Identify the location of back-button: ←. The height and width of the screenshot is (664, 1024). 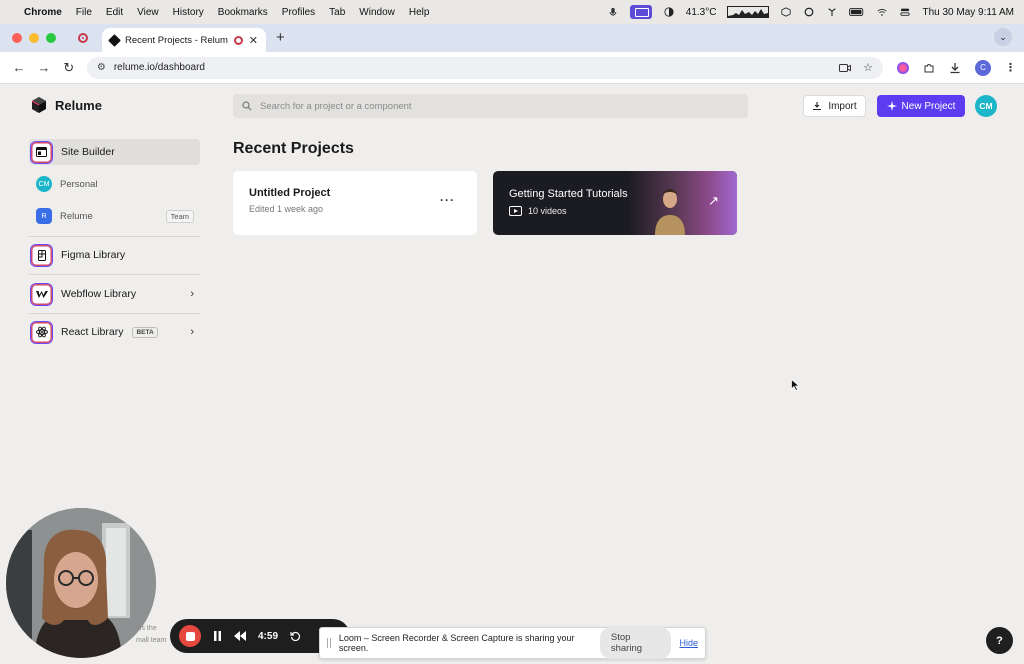
(19, 67).